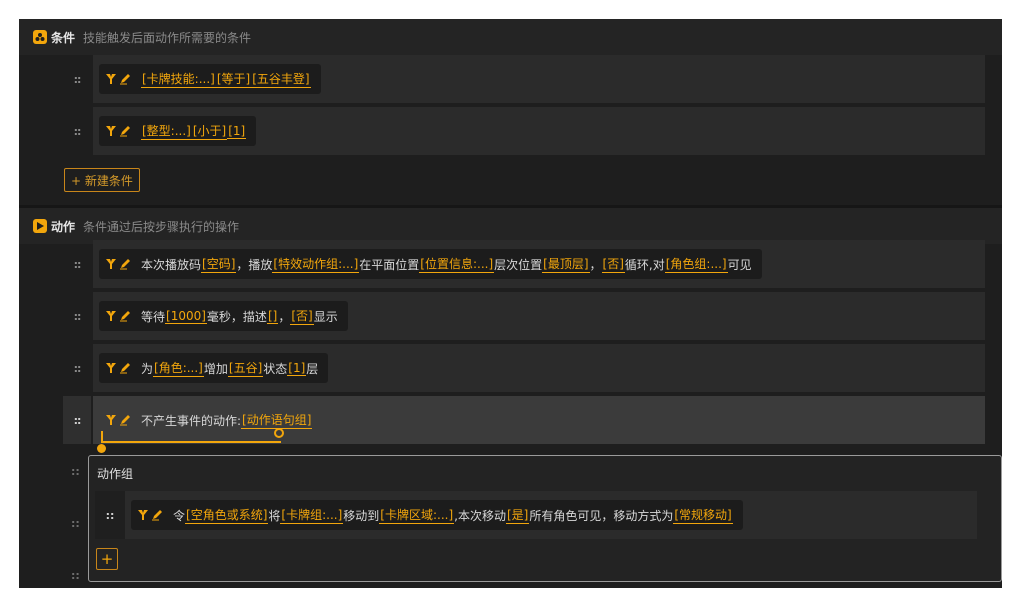 This screenshot has width=1021, height=607. I want to click on statement-text: 移动到, so click(361, 515).